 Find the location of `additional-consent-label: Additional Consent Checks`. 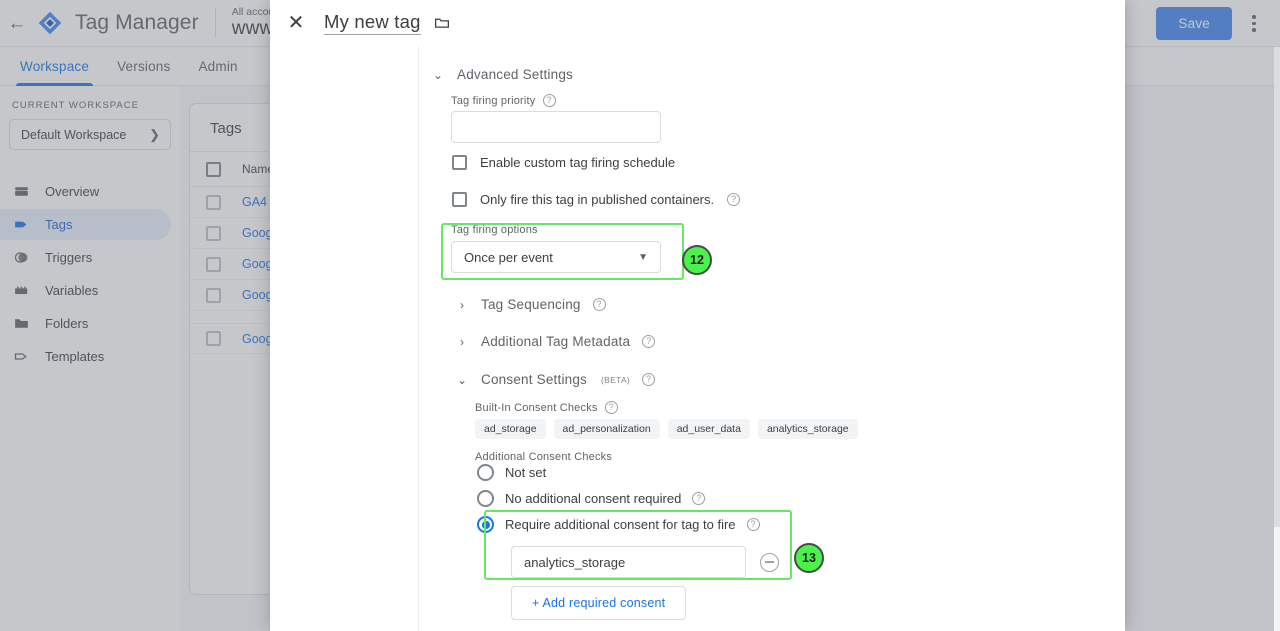

additional-consent-label: Additional Consent Checks is located at coordinates (544, 457).